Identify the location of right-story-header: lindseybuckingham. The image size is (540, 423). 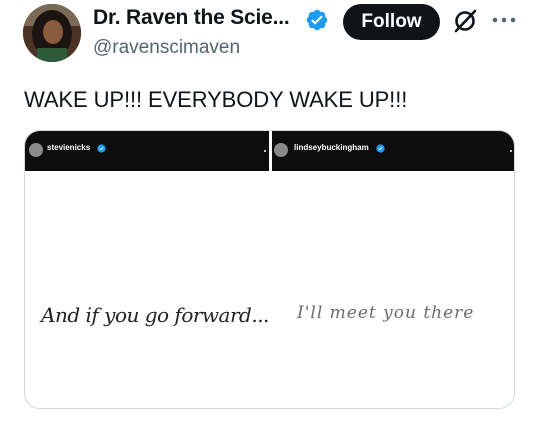
(393, 151).